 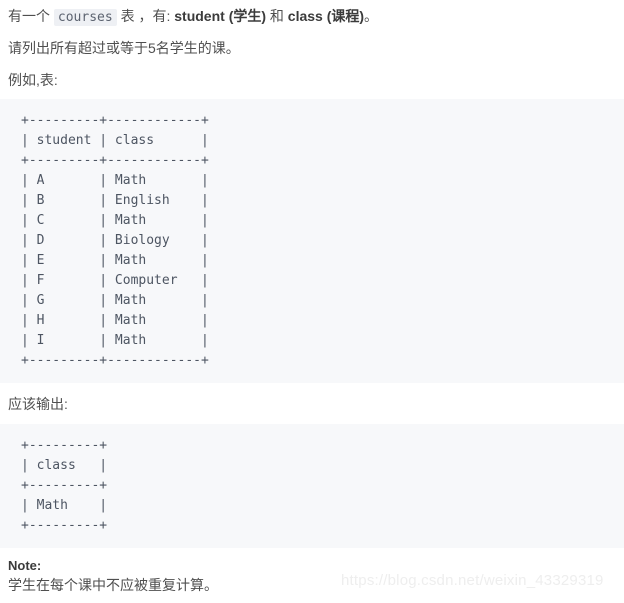 What do you see at coordinates (113, 585) in the screenshot?
I see `note-body: 学生在每个课中不应被重复计算。` at bounding box center [113, 585].